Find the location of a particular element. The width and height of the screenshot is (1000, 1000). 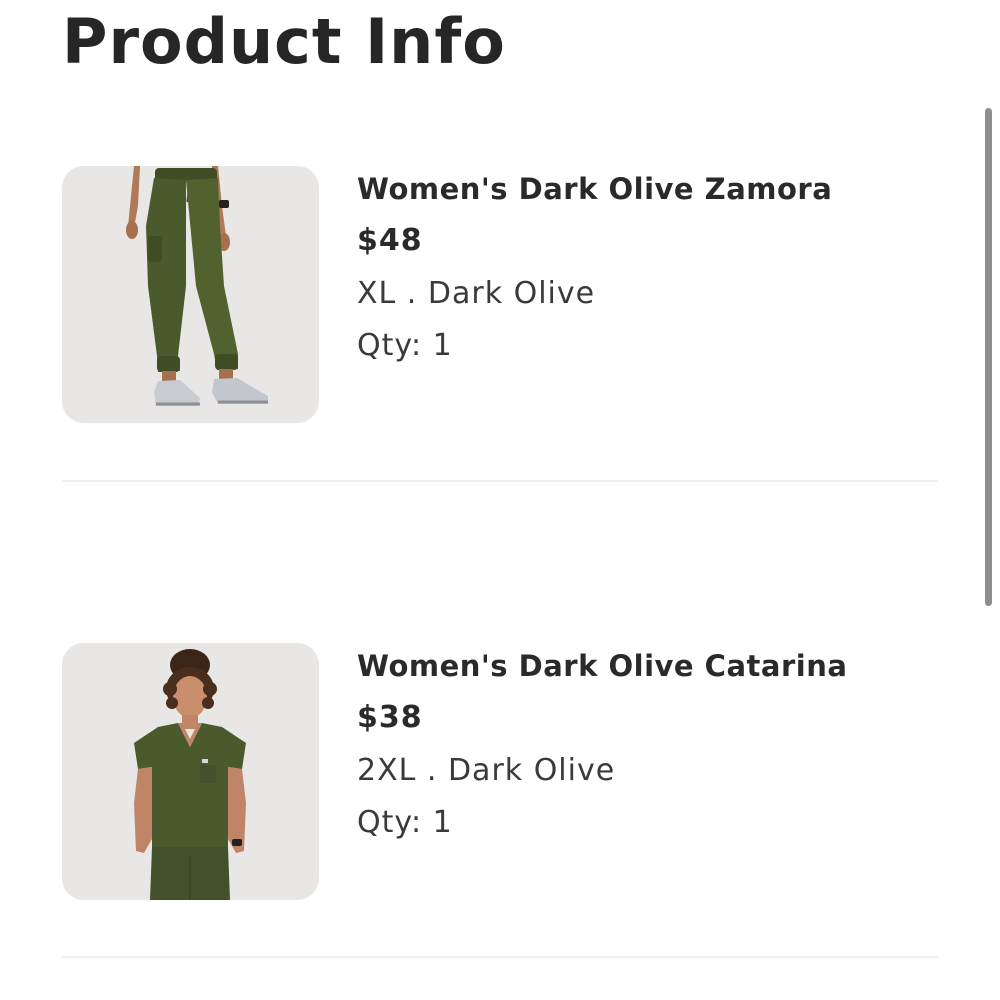

top-illustration is located at coordinates (190, 771).